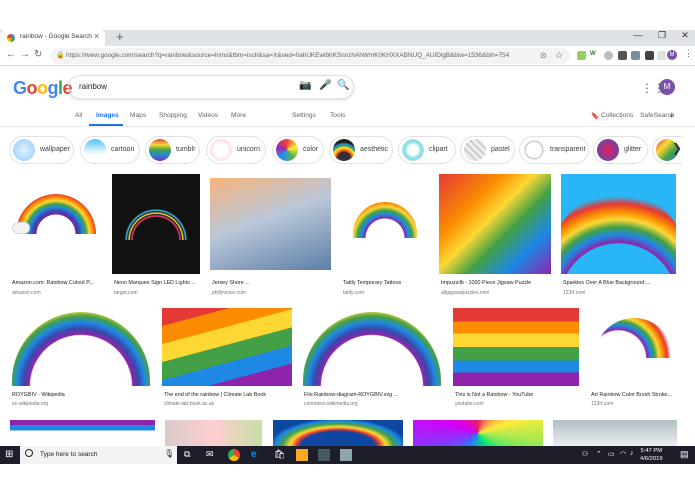 This screenshot has height=494, width=695. Describe the element at coordinates (487, 150) in the screenshot. I see `chip-pastel: pastel` at that location.